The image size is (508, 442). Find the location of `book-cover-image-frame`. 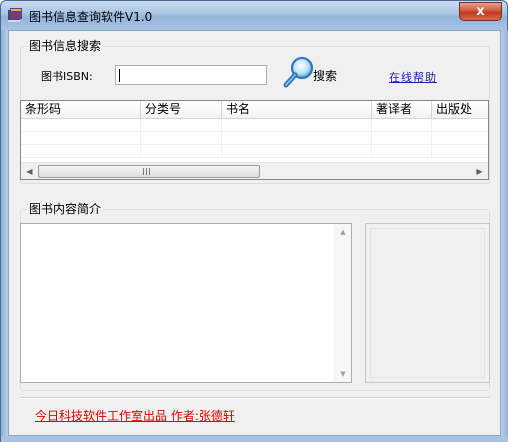

book-cover-image-frame is located at coordinates (427, 303).